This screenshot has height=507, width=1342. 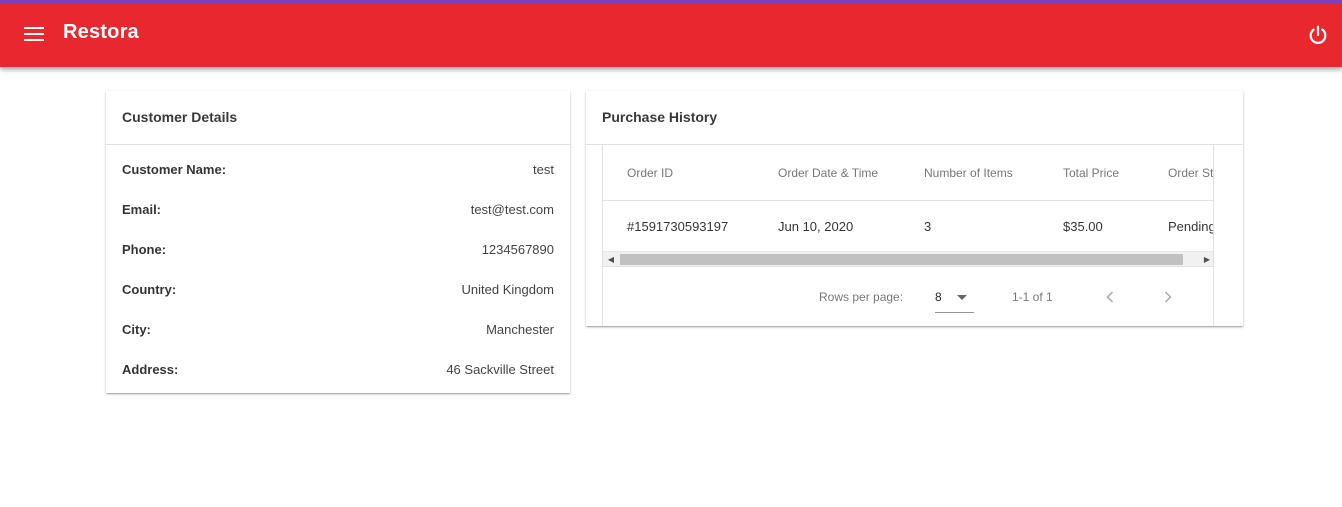 What do you see at coordinates (650, 173) in the screenshot?
I see `column-header-order-id: Order ID` at bounding box center [650, 173].